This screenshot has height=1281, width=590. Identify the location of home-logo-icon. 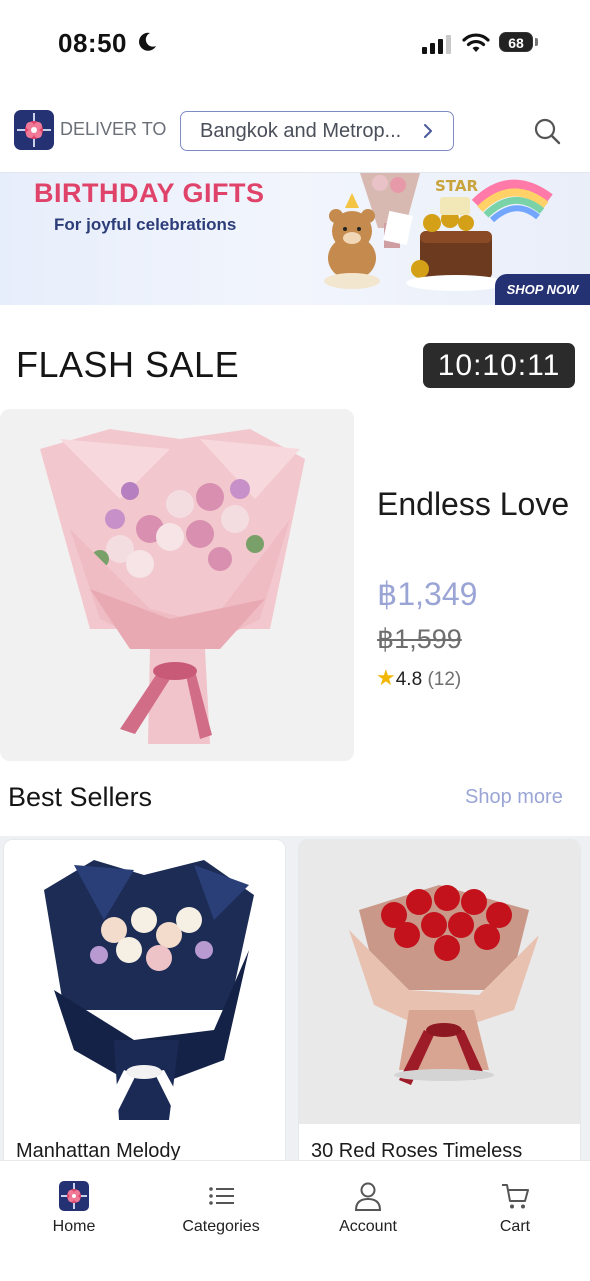
(74, 1196).